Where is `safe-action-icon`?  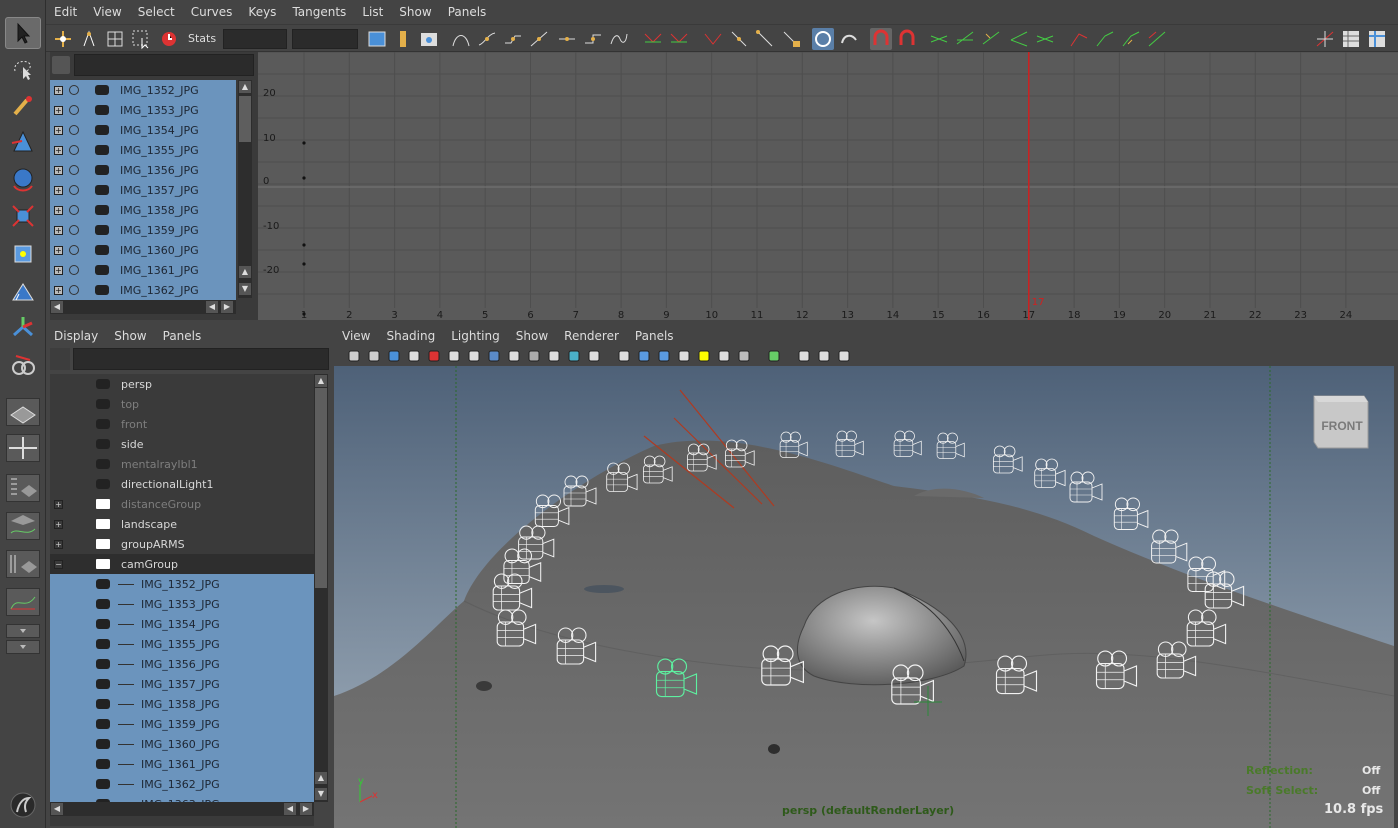 safe-action-icon is located at coordinates (574, 356).